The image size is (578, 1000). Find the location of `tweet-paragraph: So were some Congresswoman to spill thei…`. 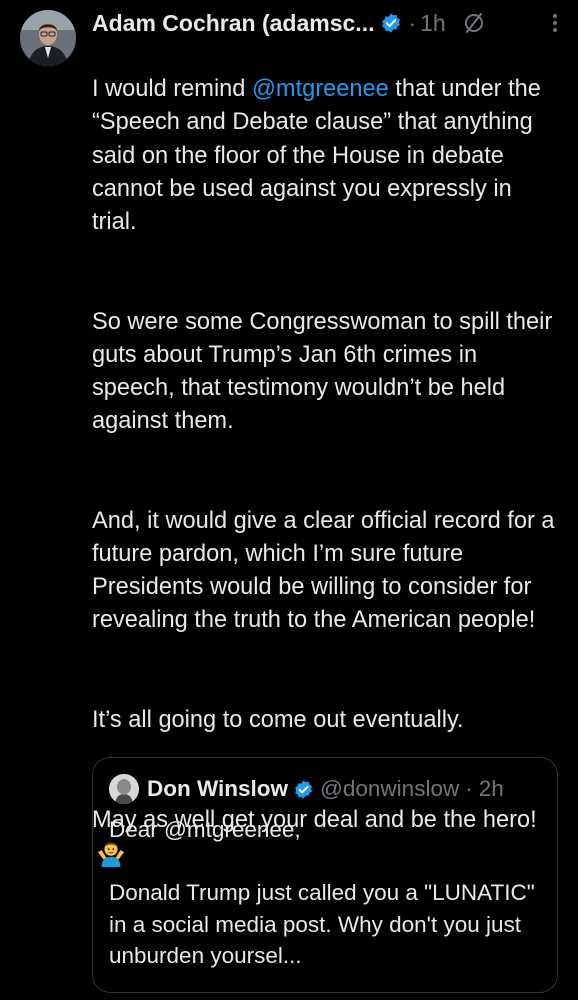

tweet-paragraph: So were some Congresswoman to spill thei… is located at coordinates (322, 371).